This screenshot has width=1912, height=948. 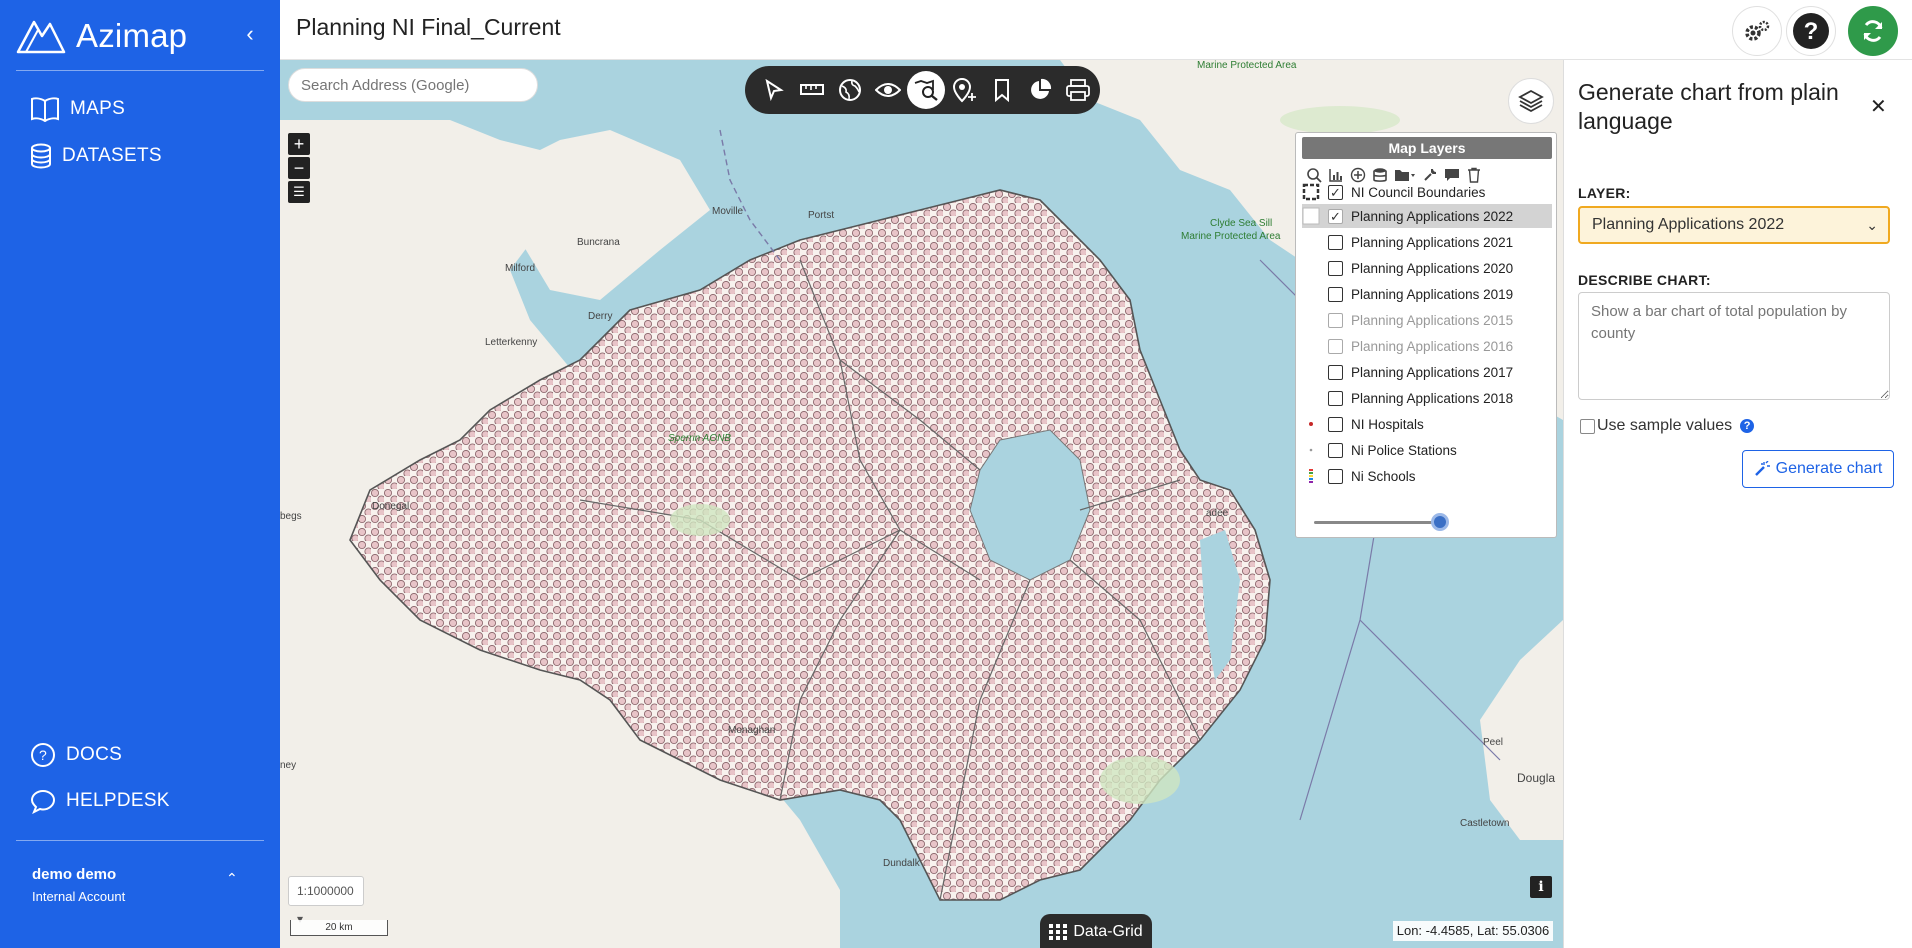 I want to click on nav-item-maps: MAPS, so click(x=77, y=109).